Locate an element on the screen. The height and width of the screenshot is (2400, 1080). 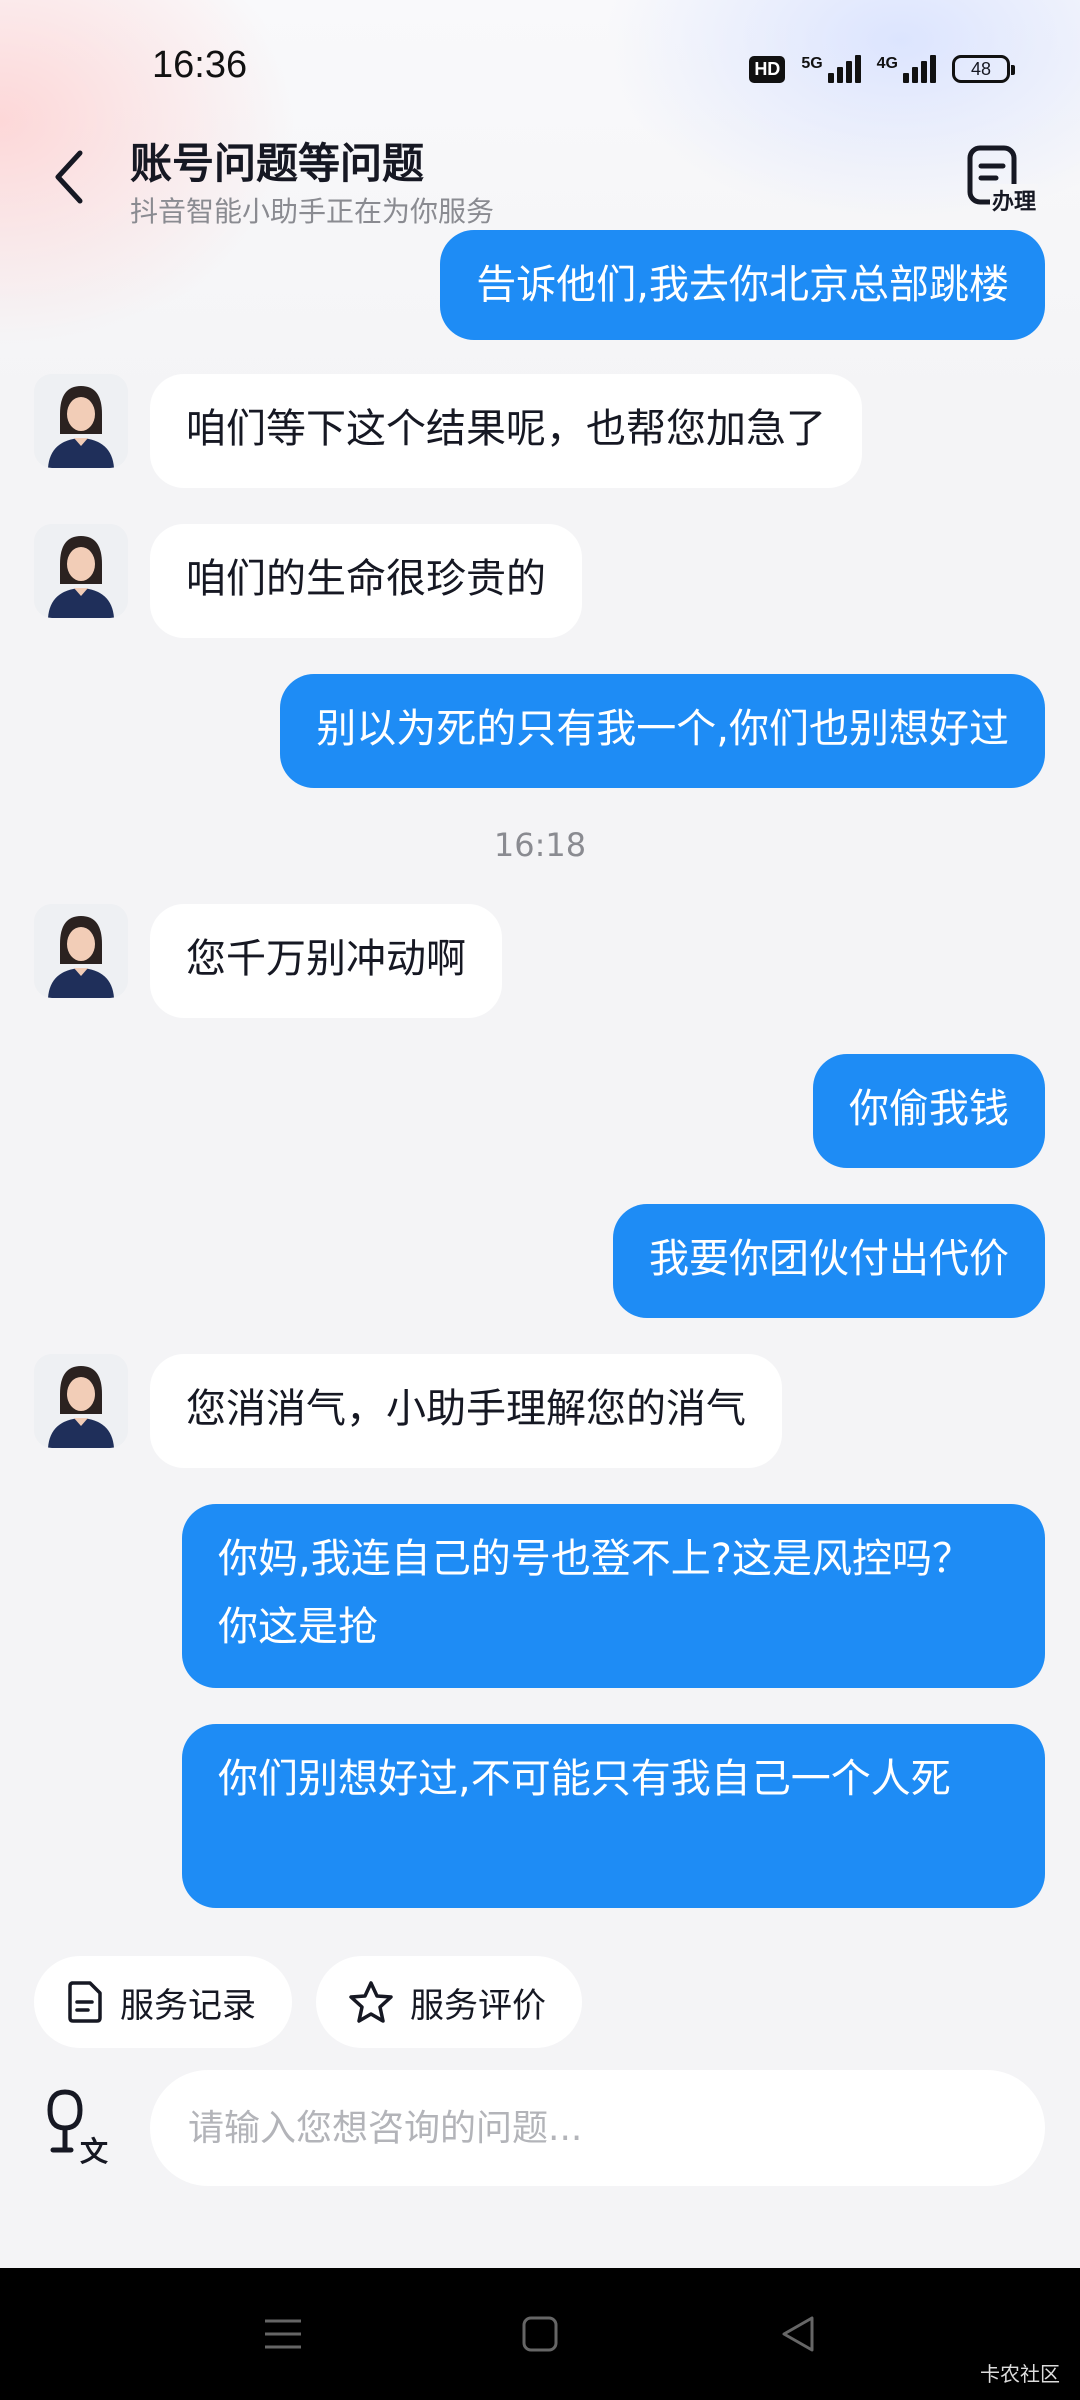
network-label-5g: 5G is located at coordinates (812, 63).